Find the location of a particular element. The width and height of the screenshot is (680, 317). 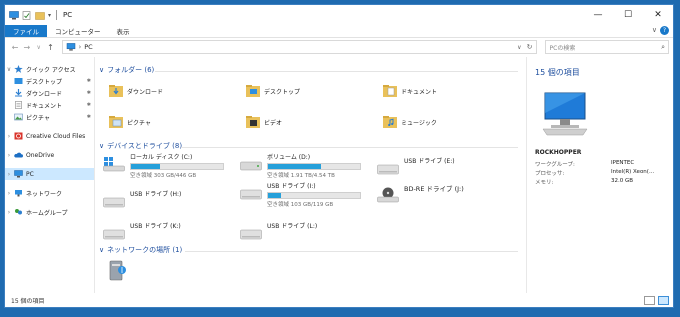

nav-creative-cloud: › Creative Cloud Files is located at coordinates (49, 136).